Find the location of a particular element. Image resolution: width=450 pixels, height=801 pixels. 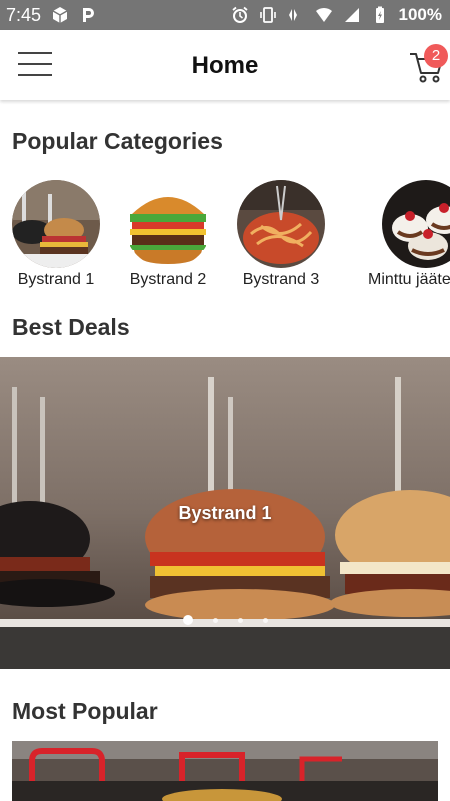

vibrate-icon is located at coordinates (267, 15).